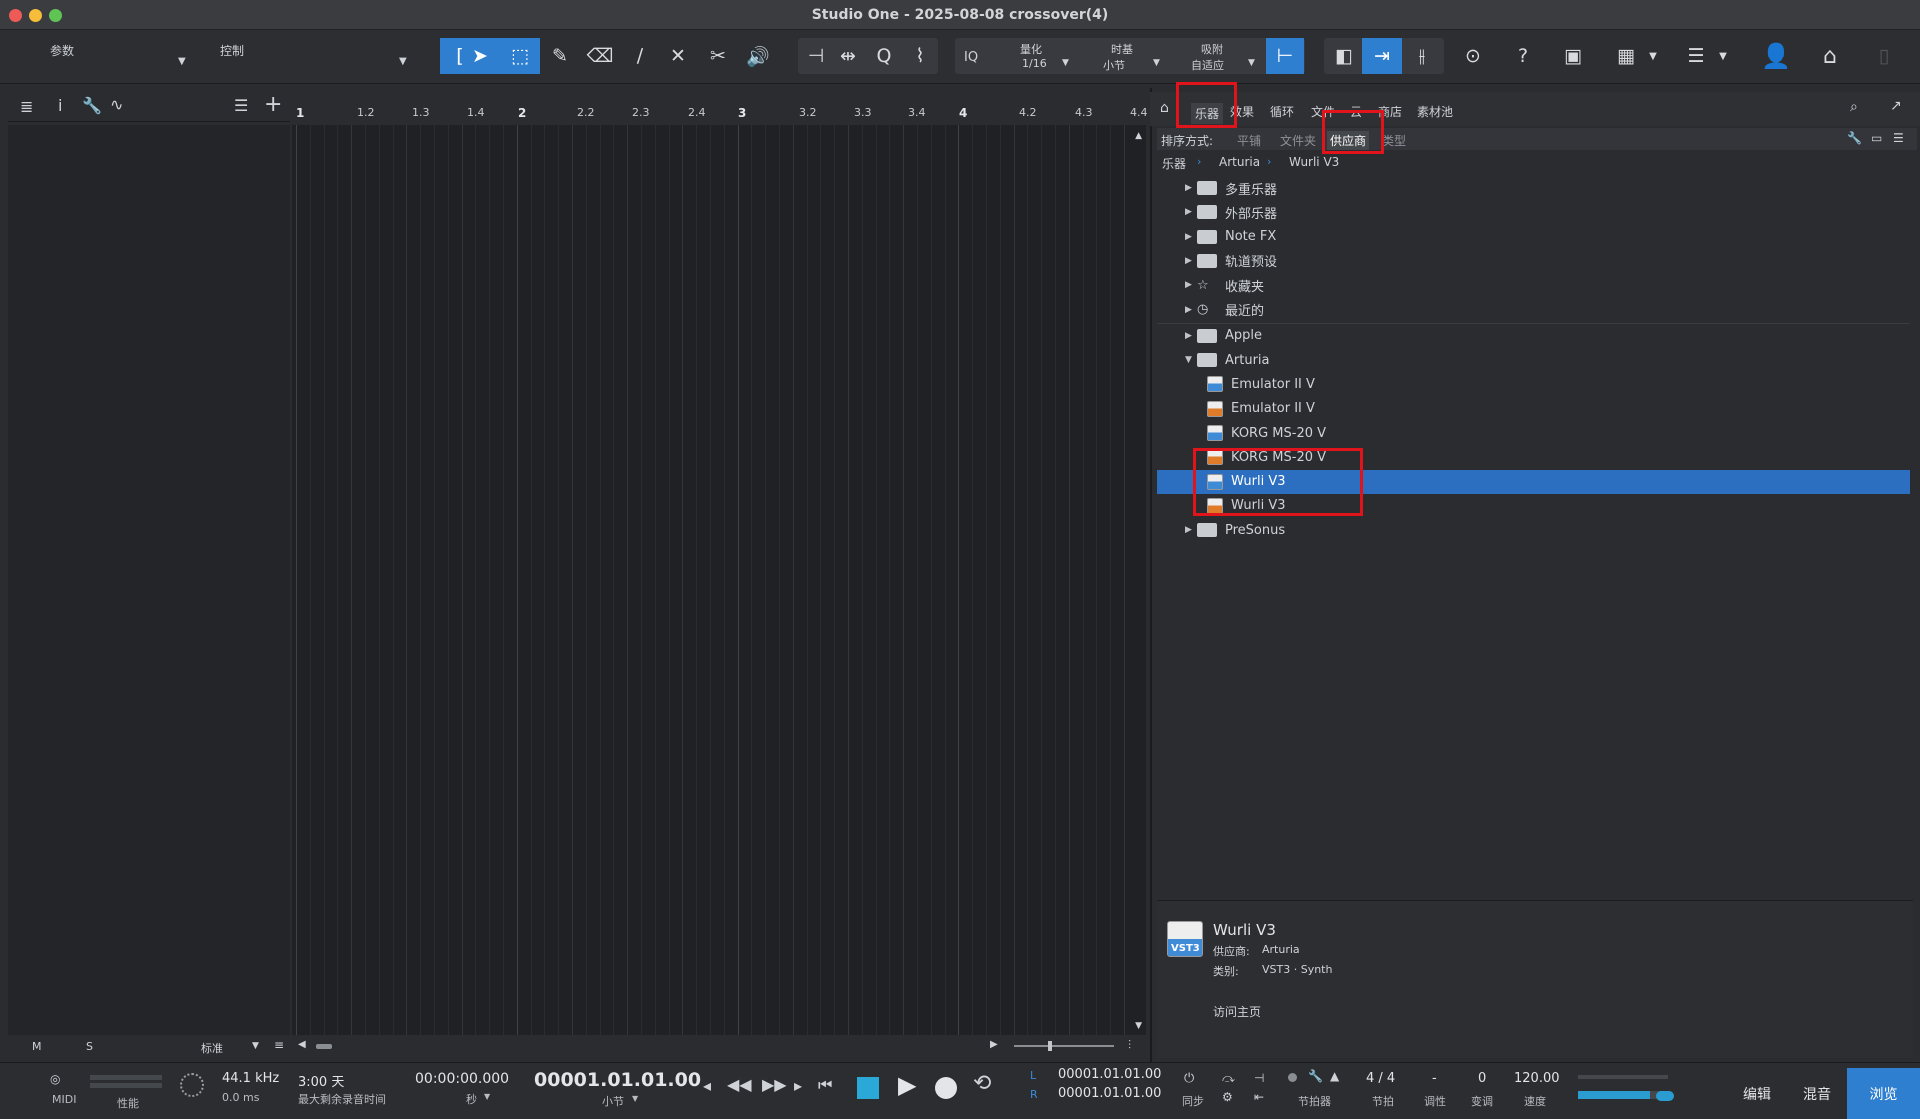  What do you see at coordinates (1259, 1078) in the screenshot?
I see `punch-icon: ⊣` at bounding box center [1259, 1078].